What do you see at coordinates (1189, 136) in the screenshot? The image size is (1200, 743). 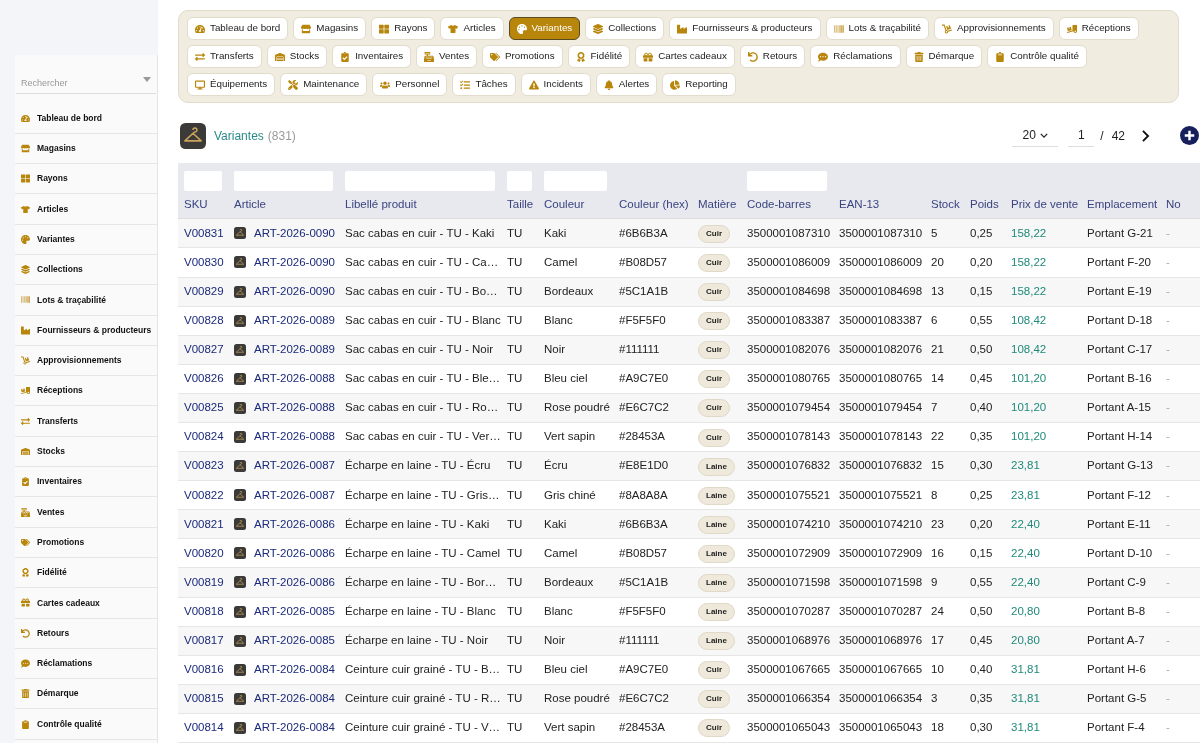 I see `add-icon` at bounding box center [1189, 136].